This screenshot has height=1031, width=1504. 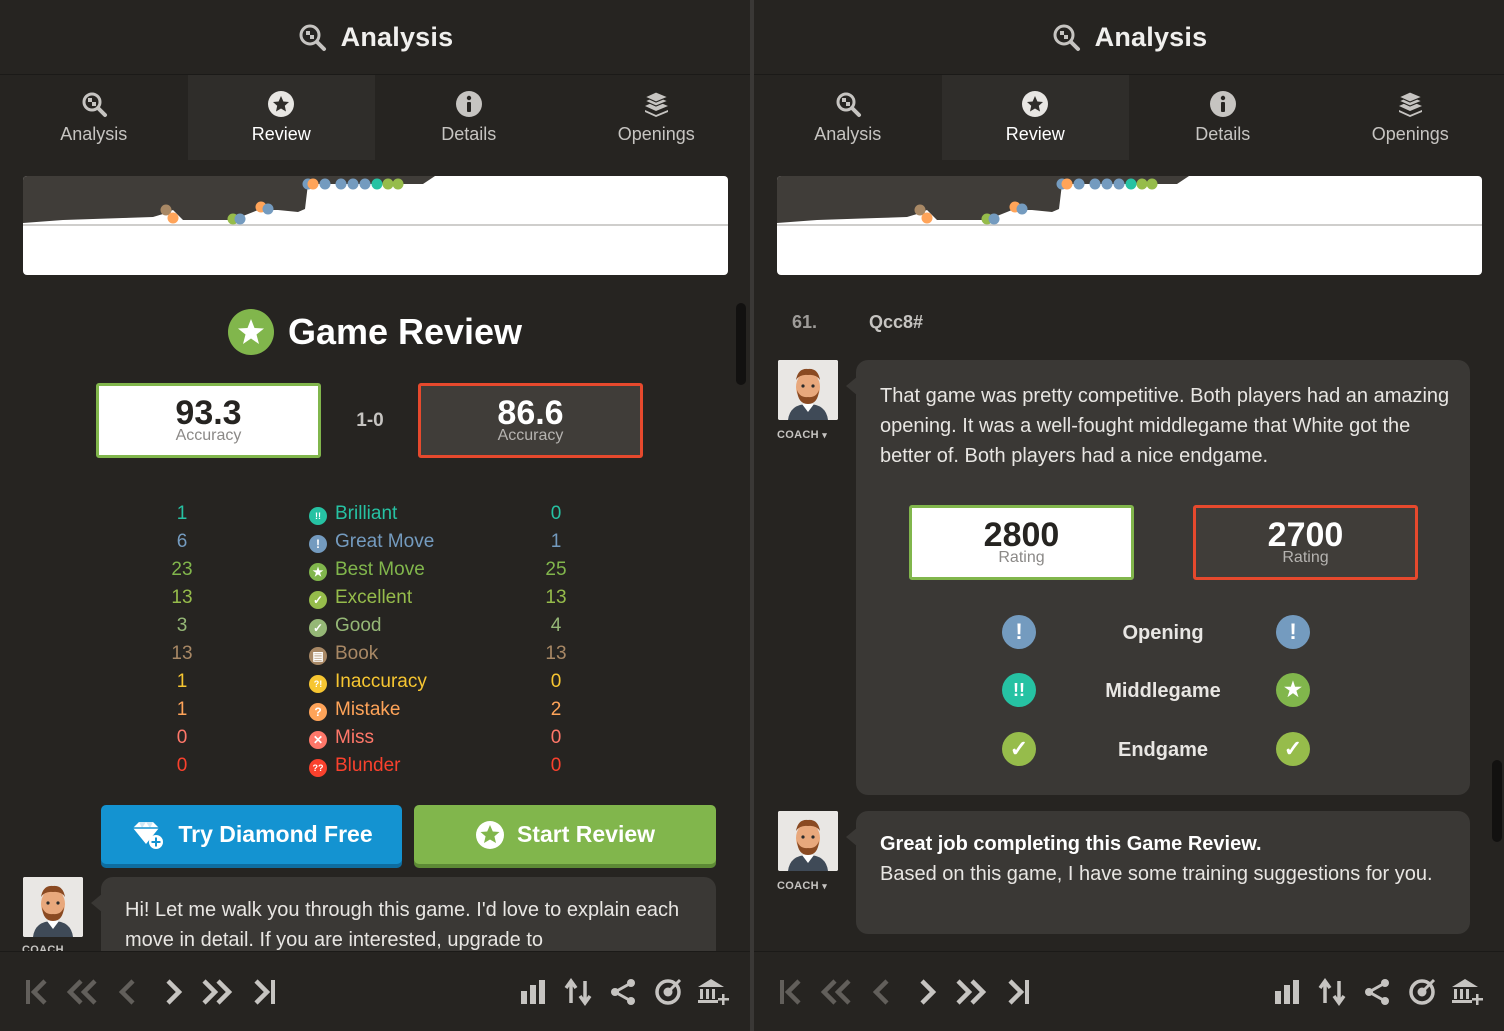 What do you see at coordinates (94, 134) in the screenshot?
I see `tab-label: Analysis` at bounding box center [94, 134].